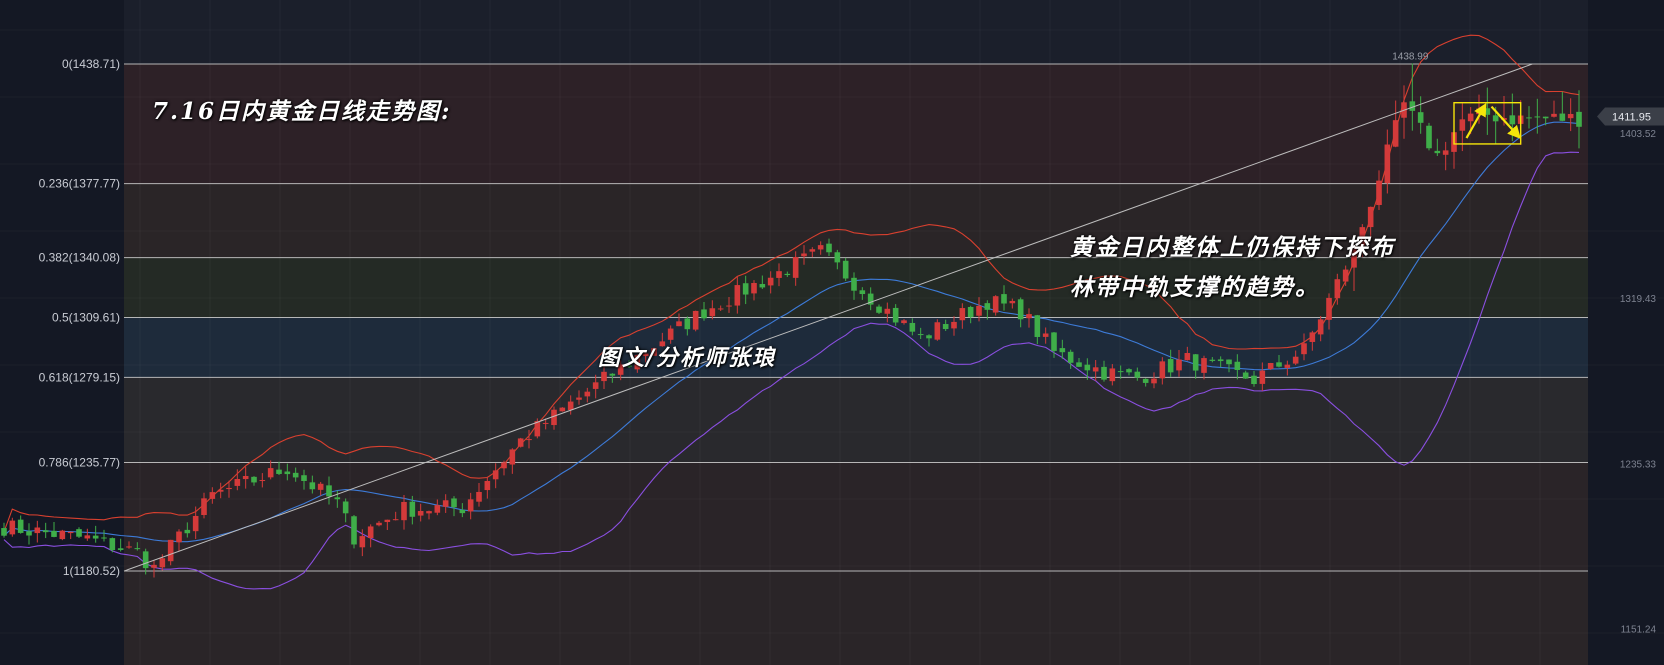  What do you see at coordinates (1638, 134) in the screenshot?
I see `price-axis-label: 1403.52` at bounding box center [1638, 134].